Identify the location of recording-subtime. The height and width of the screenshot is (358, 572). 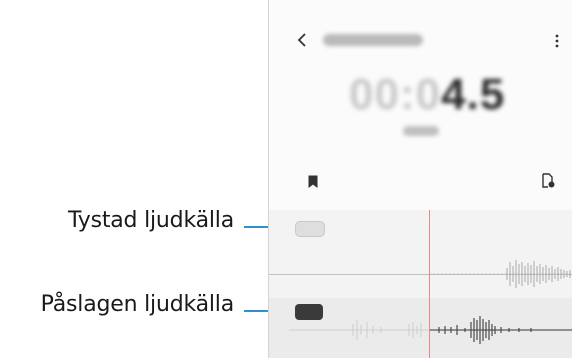
(421, 131).